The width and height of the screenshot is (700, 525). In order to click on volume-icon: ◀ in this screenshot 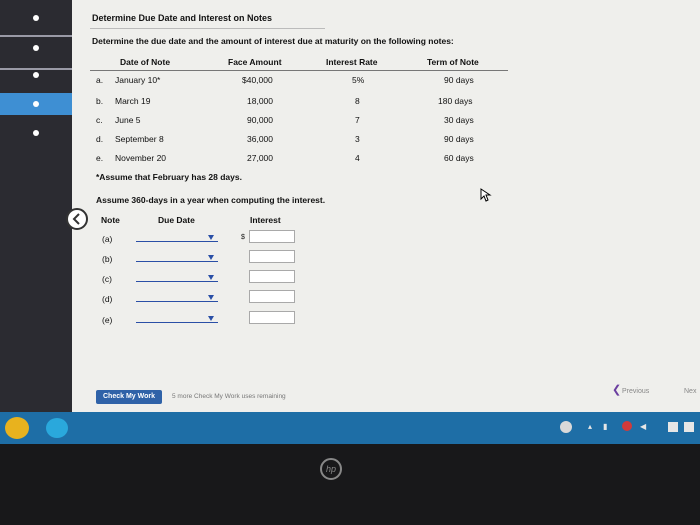, I will do `click(643, 426)`.